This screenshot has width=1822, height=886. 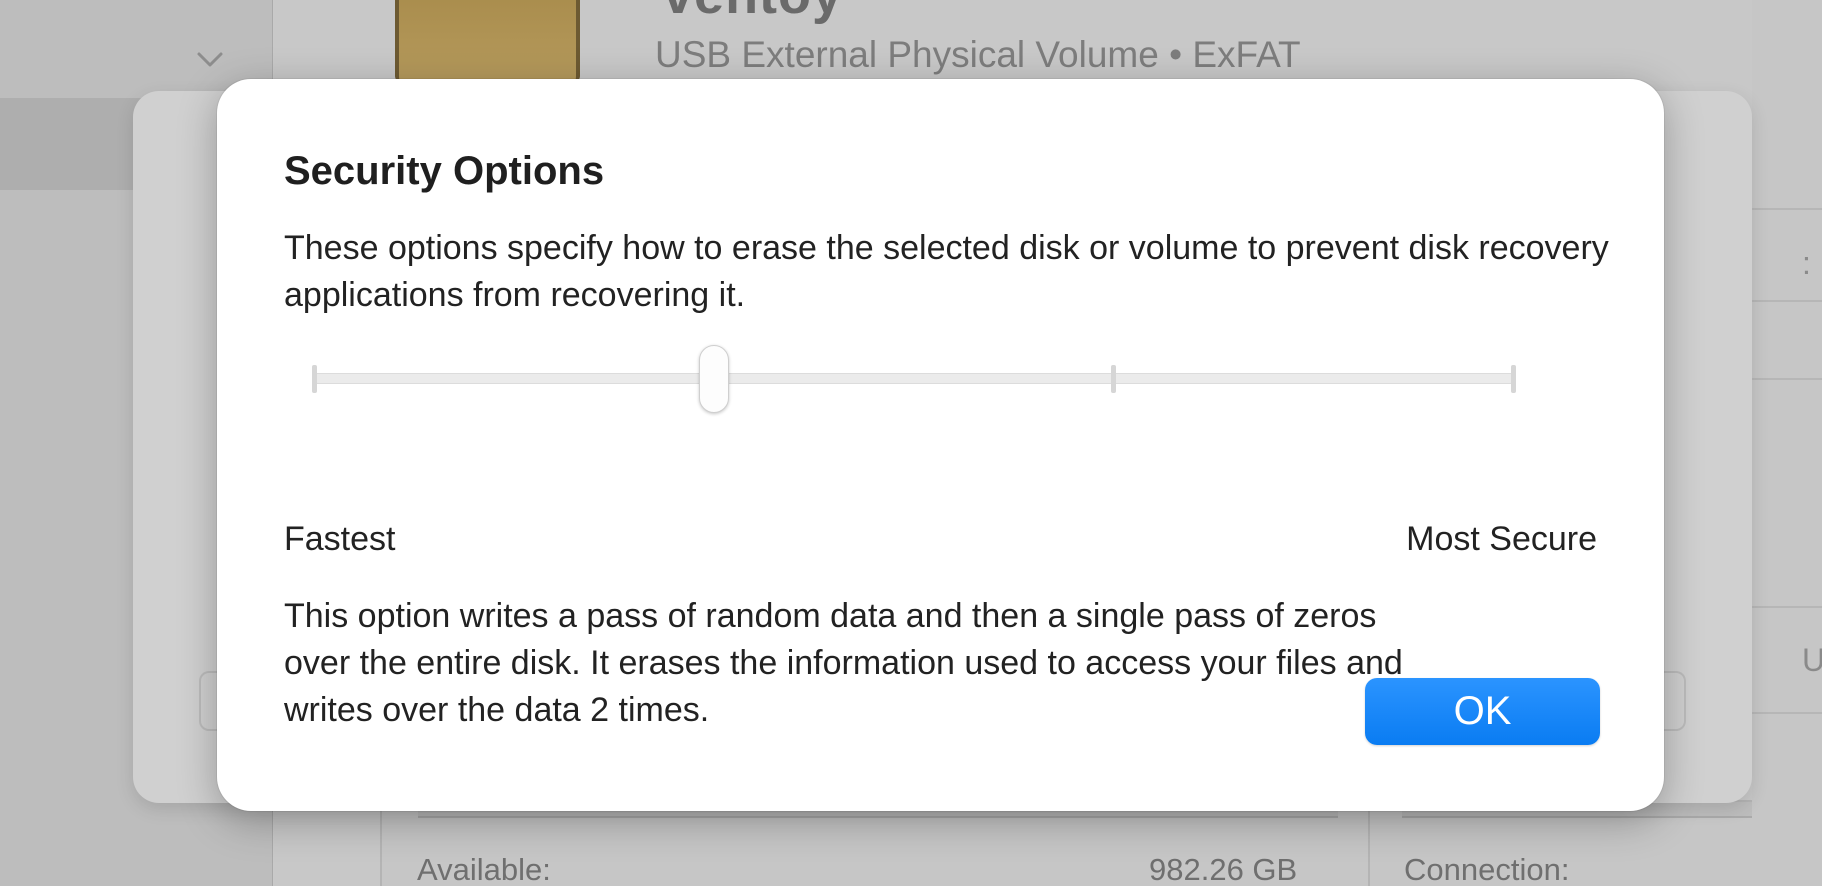 I want to click on partial-text: :, so click(x=1806, y=263).